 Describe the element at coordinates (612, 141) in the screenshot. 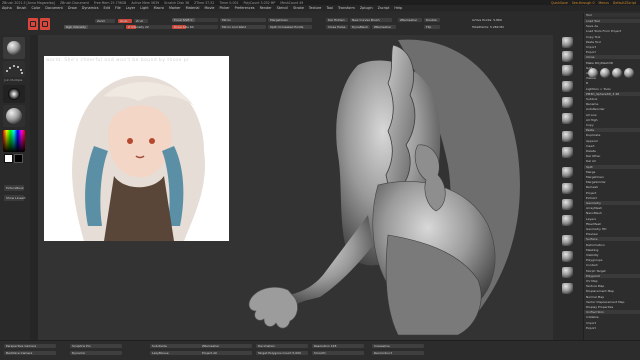

I see `tool-row-23: Append` at that location.